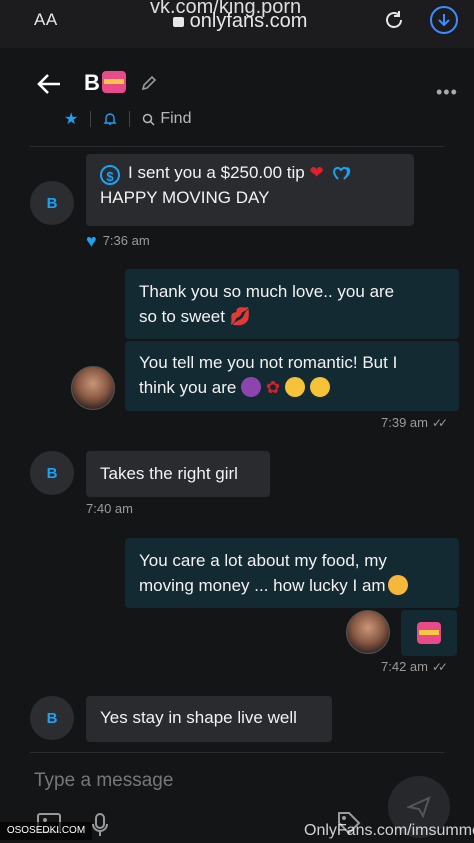  Describe the element at coordinates (195, 316) in the screenshot. I see `message-text-line2: so to sweet 💋` at that location.